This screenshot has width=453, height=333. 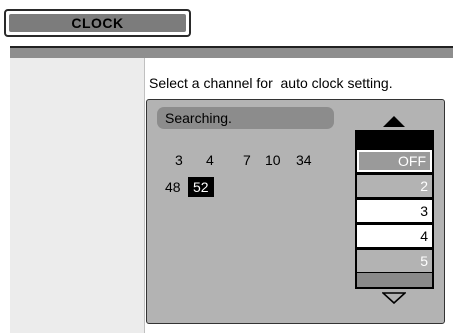 What do you see at coordinates (210, 160) in the screenshot?
I see `channel-option: 4` at bounding box center [210, 160].